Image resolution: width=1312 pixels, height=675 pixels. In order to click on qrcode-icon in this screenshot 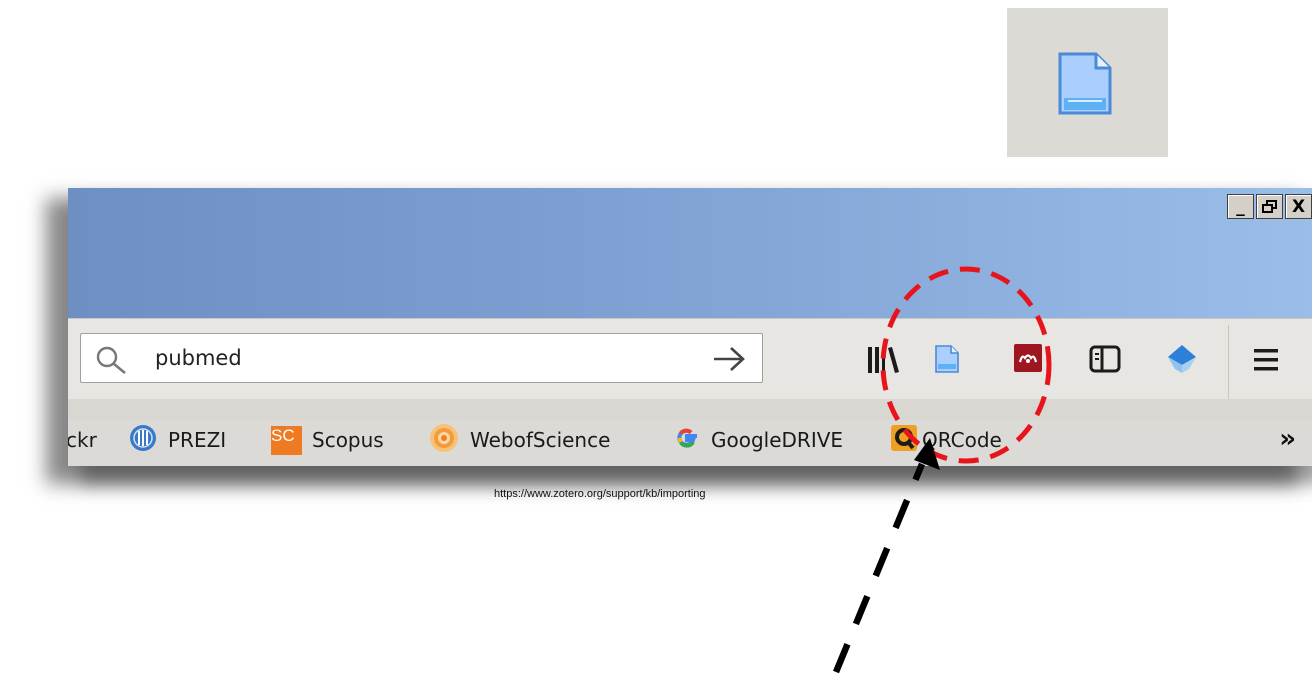, I will do `click(904, 440)`.